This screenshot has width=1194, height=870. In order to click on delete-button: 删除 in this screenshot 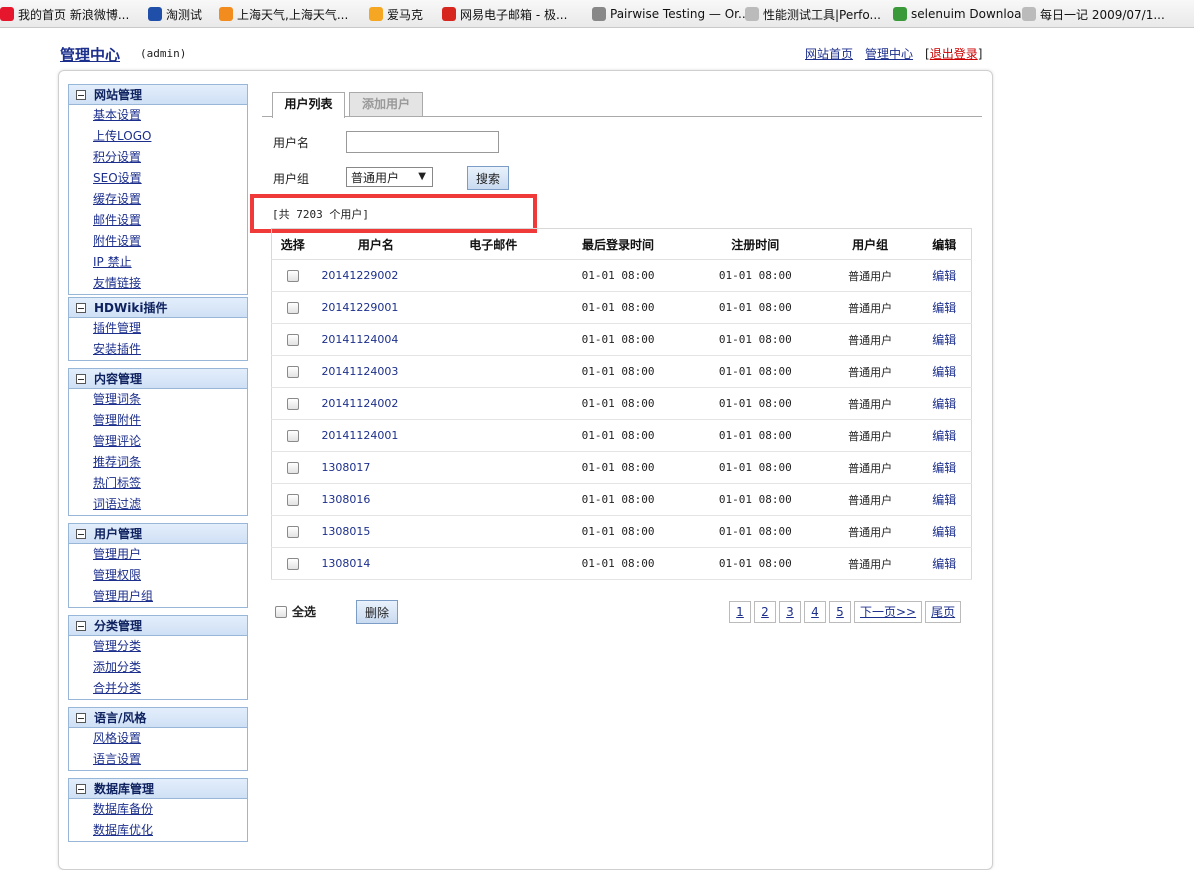, I will do `click(377, 612)`.